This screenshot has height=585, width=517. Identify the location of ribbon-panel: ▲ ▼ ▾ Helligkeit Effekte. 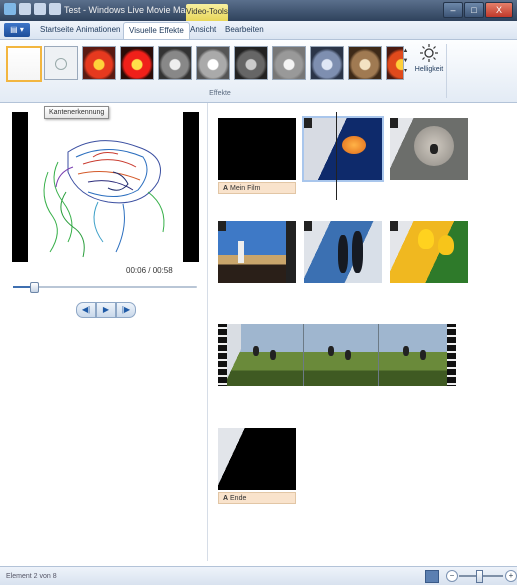
(258, 71).